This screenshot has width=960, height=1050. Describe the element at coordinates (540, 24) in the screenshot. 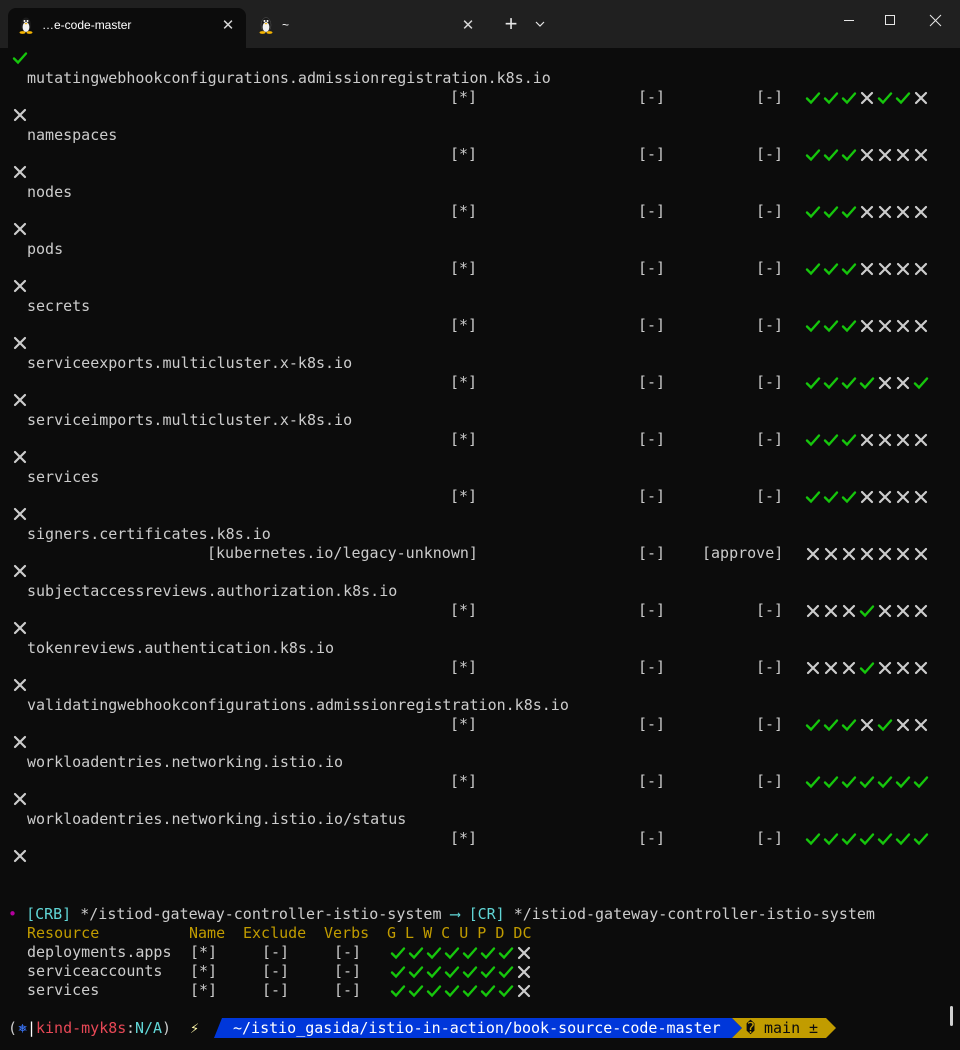

I see `tab-dropdown-button` at that location.